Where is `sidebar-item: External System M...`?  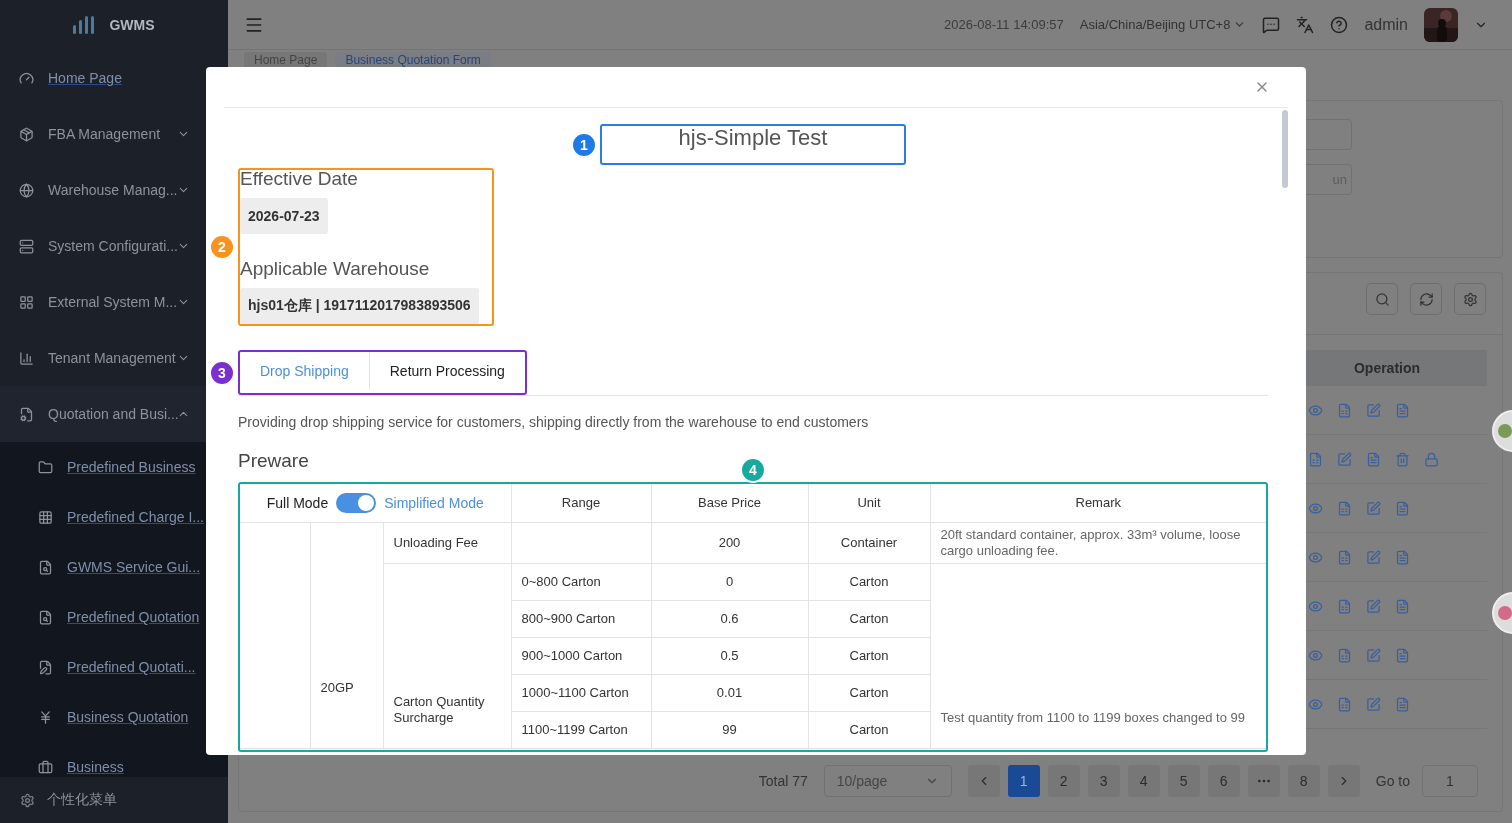
sidebar-item: External System M... is located at coordinates (105, 302).